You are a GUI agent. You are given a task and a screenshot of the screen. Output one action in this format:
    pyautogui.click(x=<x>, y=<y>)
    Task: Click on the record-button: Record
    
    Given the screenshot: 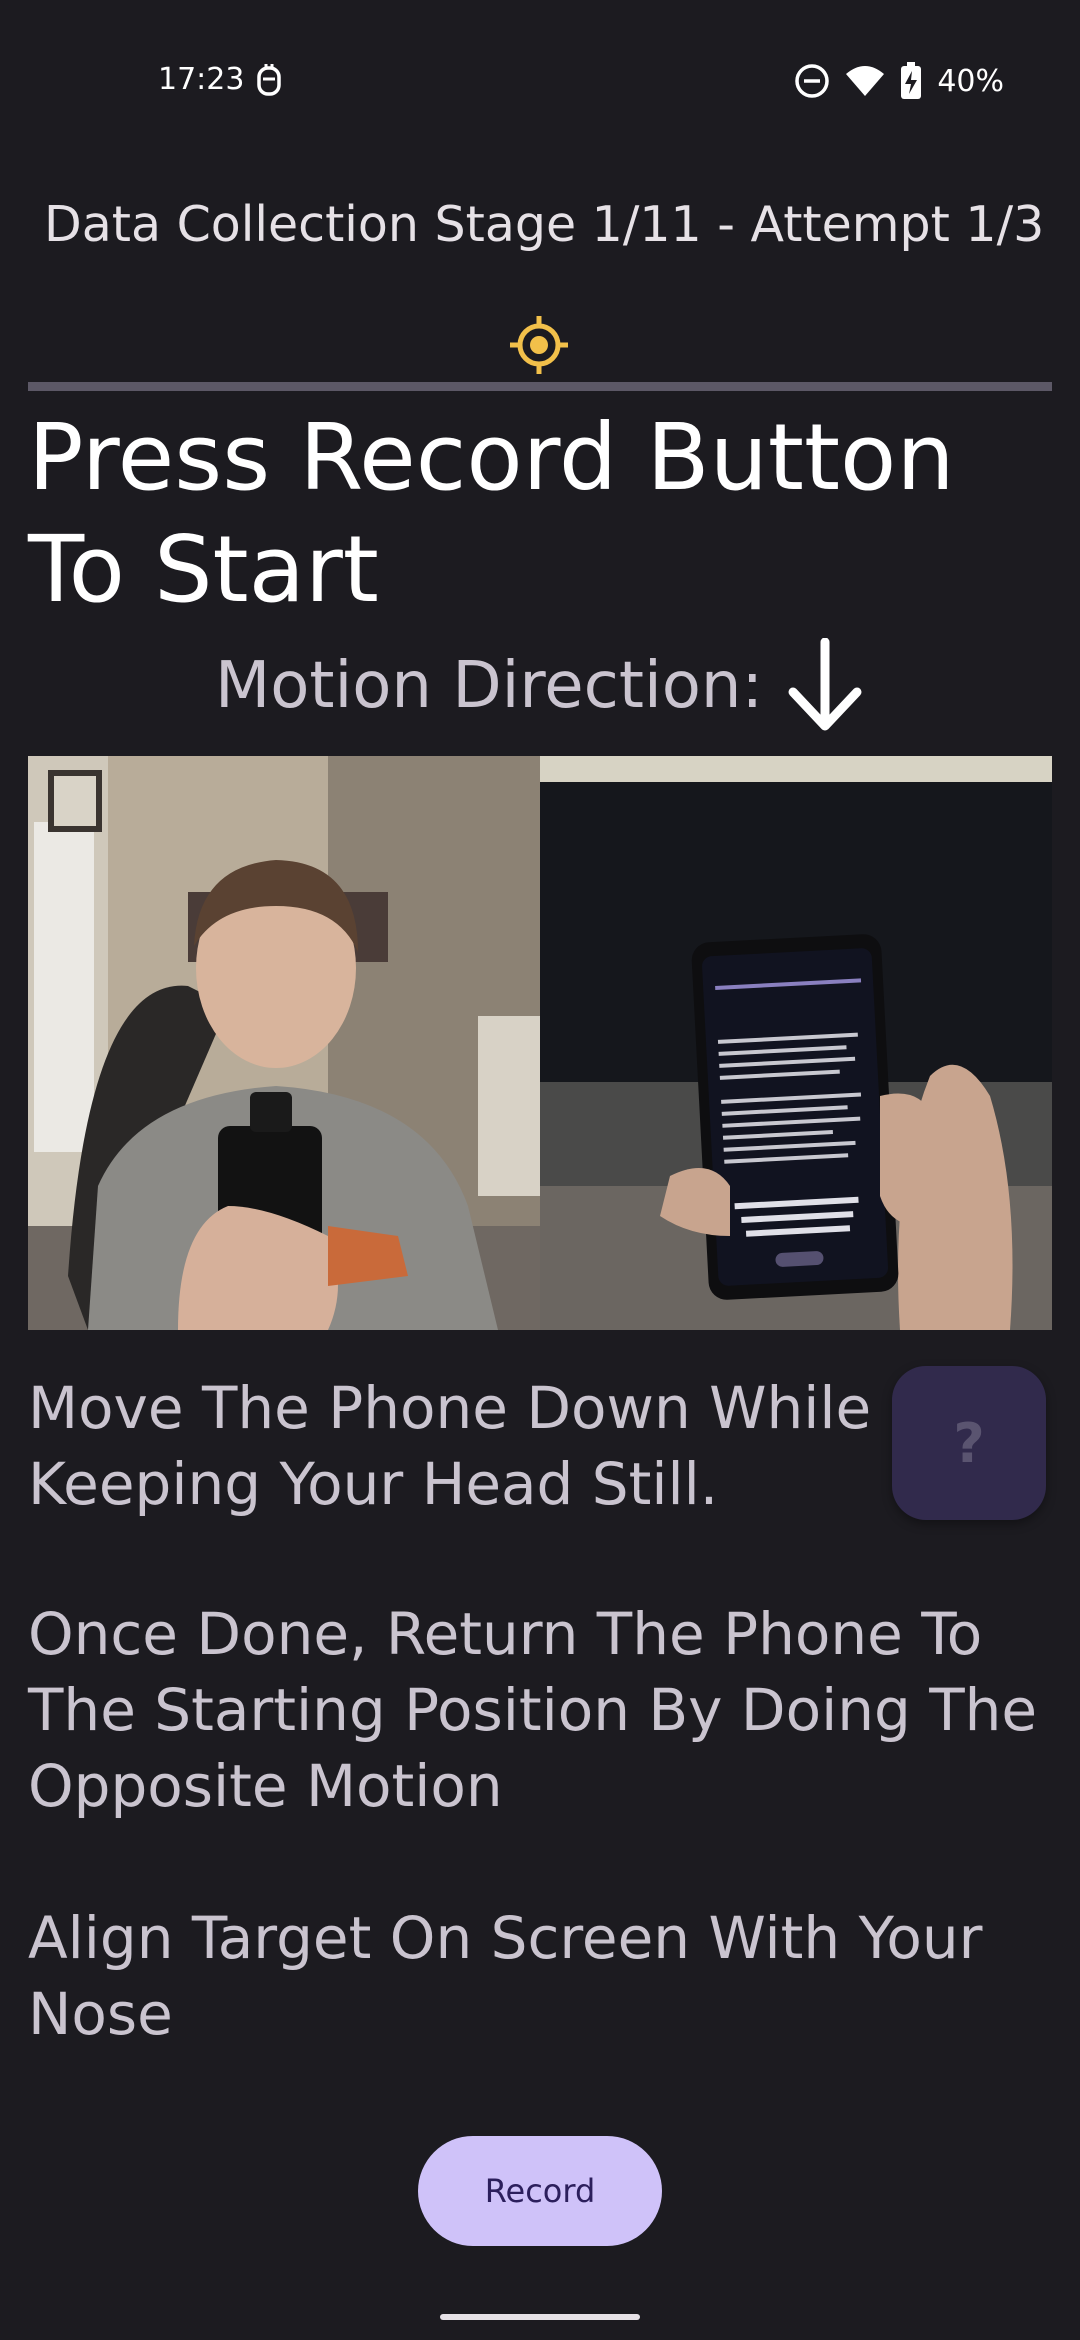 What is the action you would take?
    pyautogui.click(x=540, y=2191)
    